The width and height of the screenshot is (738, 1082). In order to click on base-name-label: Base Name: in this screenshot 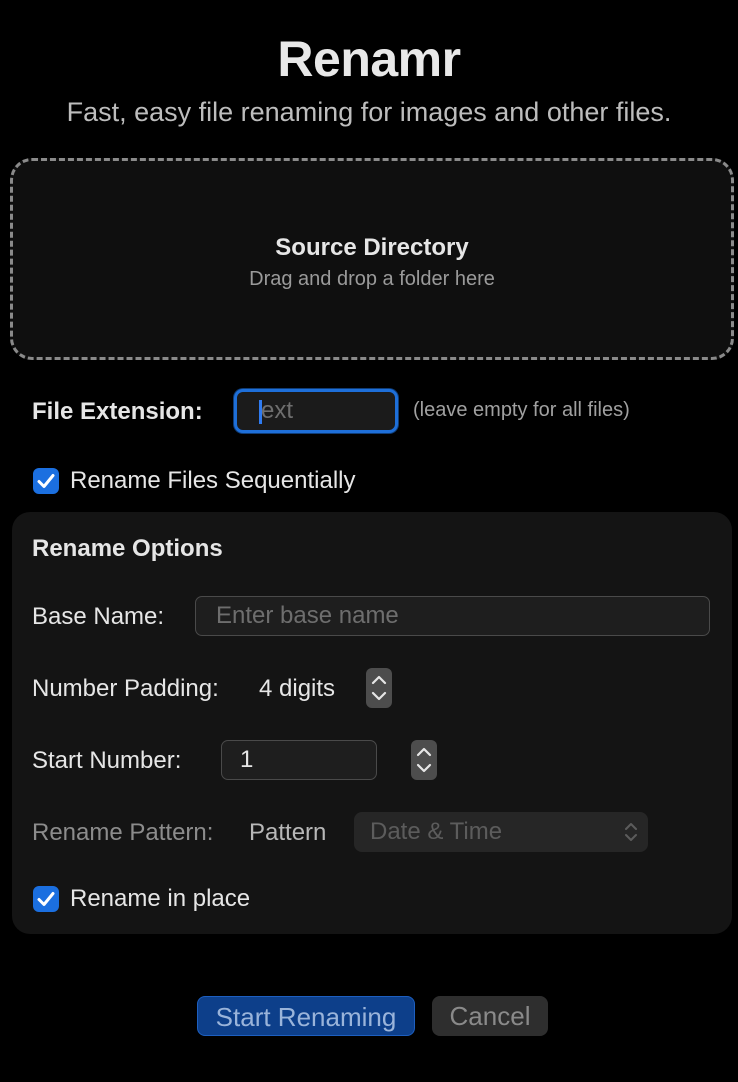, I will do `click(98, 616)`.